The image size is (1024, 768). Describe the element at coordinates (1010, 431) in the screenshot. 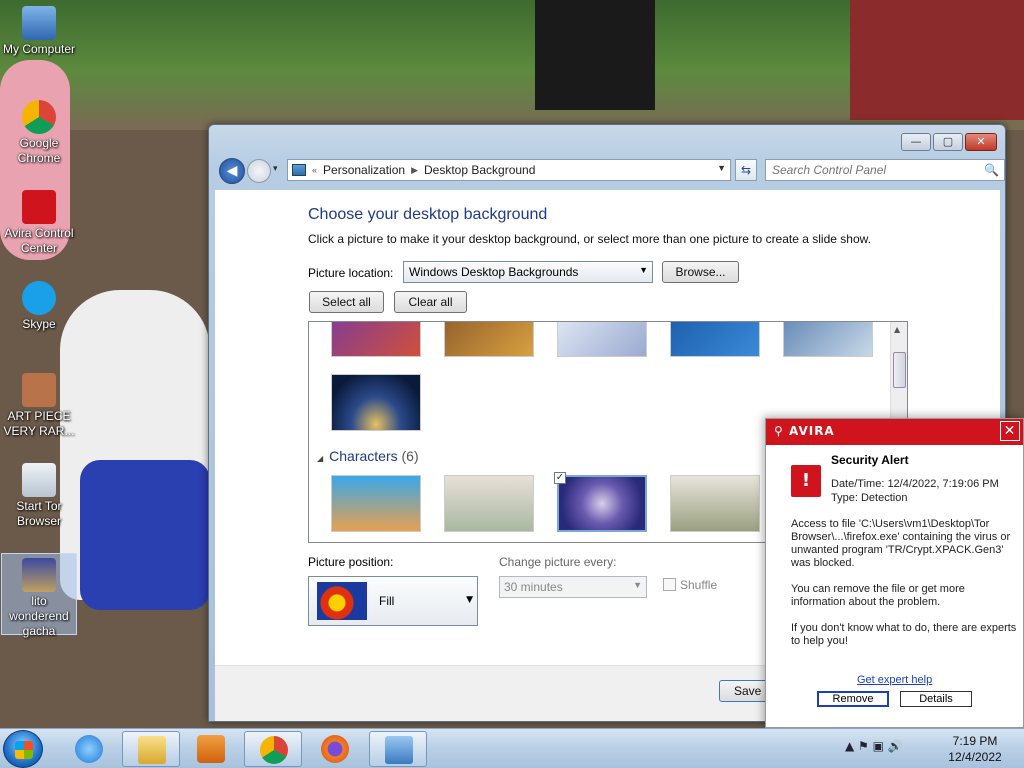

I see `alert-close-button: ✕` at that location.